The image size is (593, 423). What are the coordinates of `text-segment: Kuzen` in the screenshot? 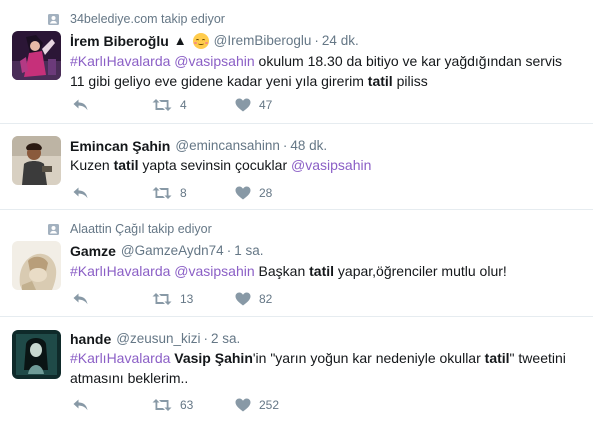 It's located at (92, 165).